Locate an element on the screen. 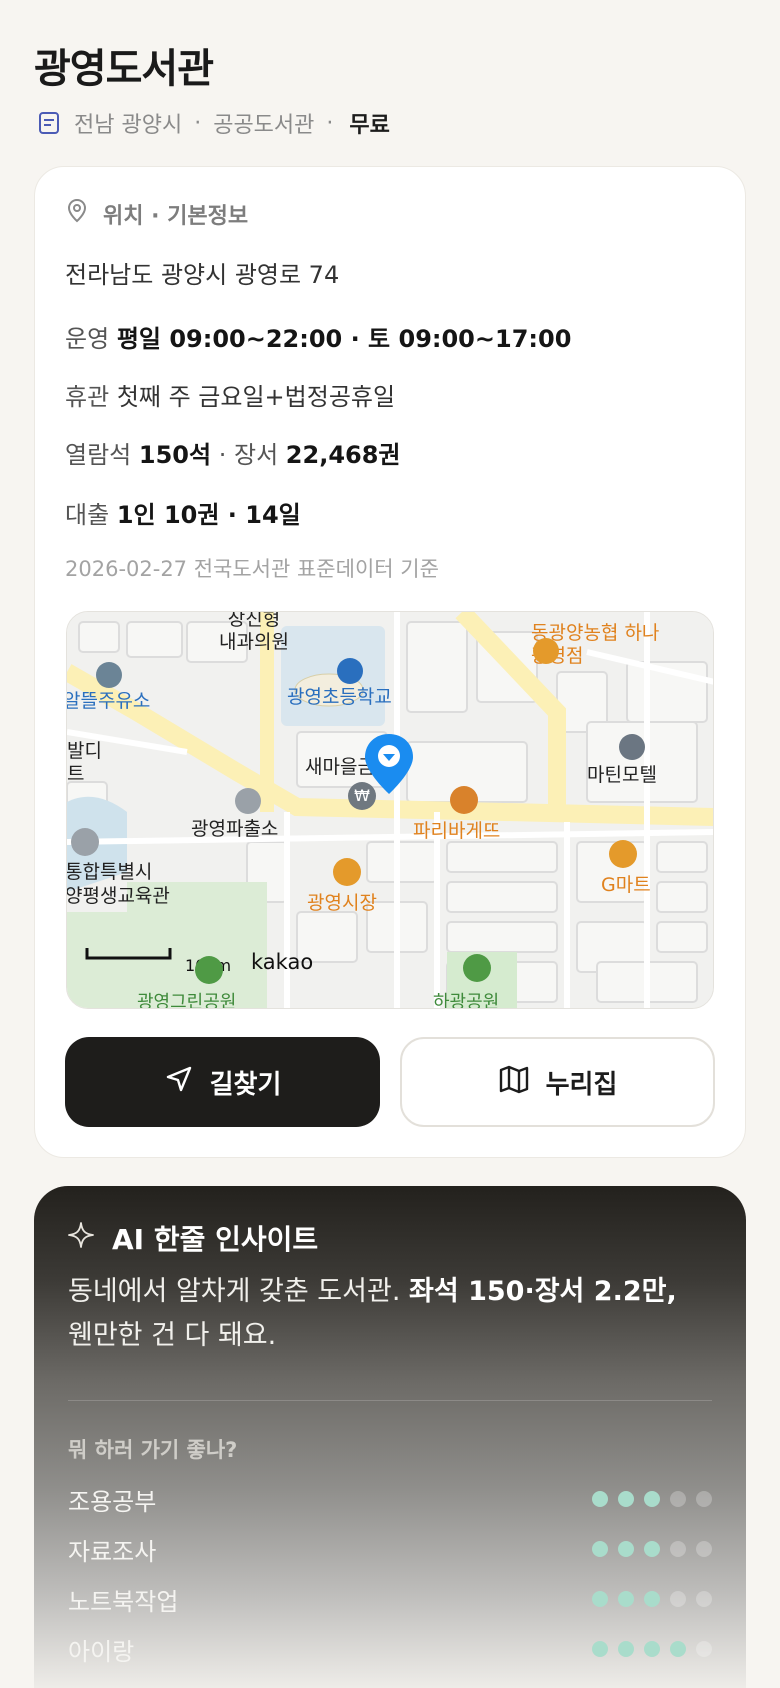  map-label-motel: 마틴모텔 is located at coordinates (622, 775).